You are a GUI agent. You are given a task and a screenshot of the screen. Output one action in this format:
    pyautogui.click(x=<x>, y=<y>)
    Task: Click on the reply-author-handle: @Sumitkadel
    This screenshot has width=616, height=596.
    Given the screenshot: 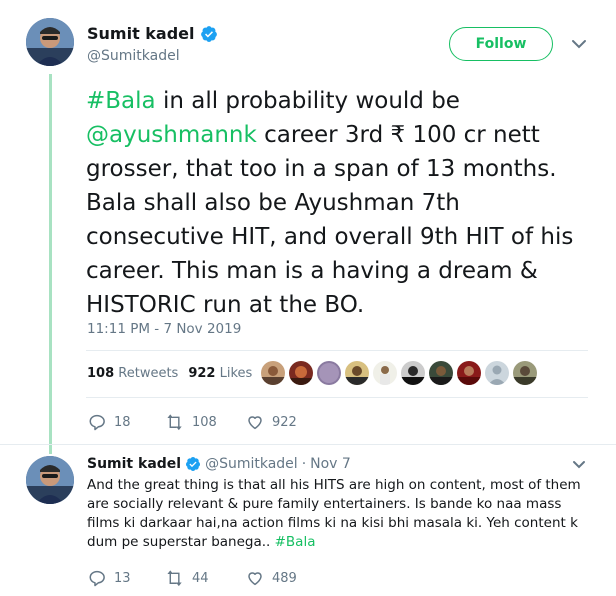 What is the action you would take?
    pyautogui.click(x=251, y=464)
    